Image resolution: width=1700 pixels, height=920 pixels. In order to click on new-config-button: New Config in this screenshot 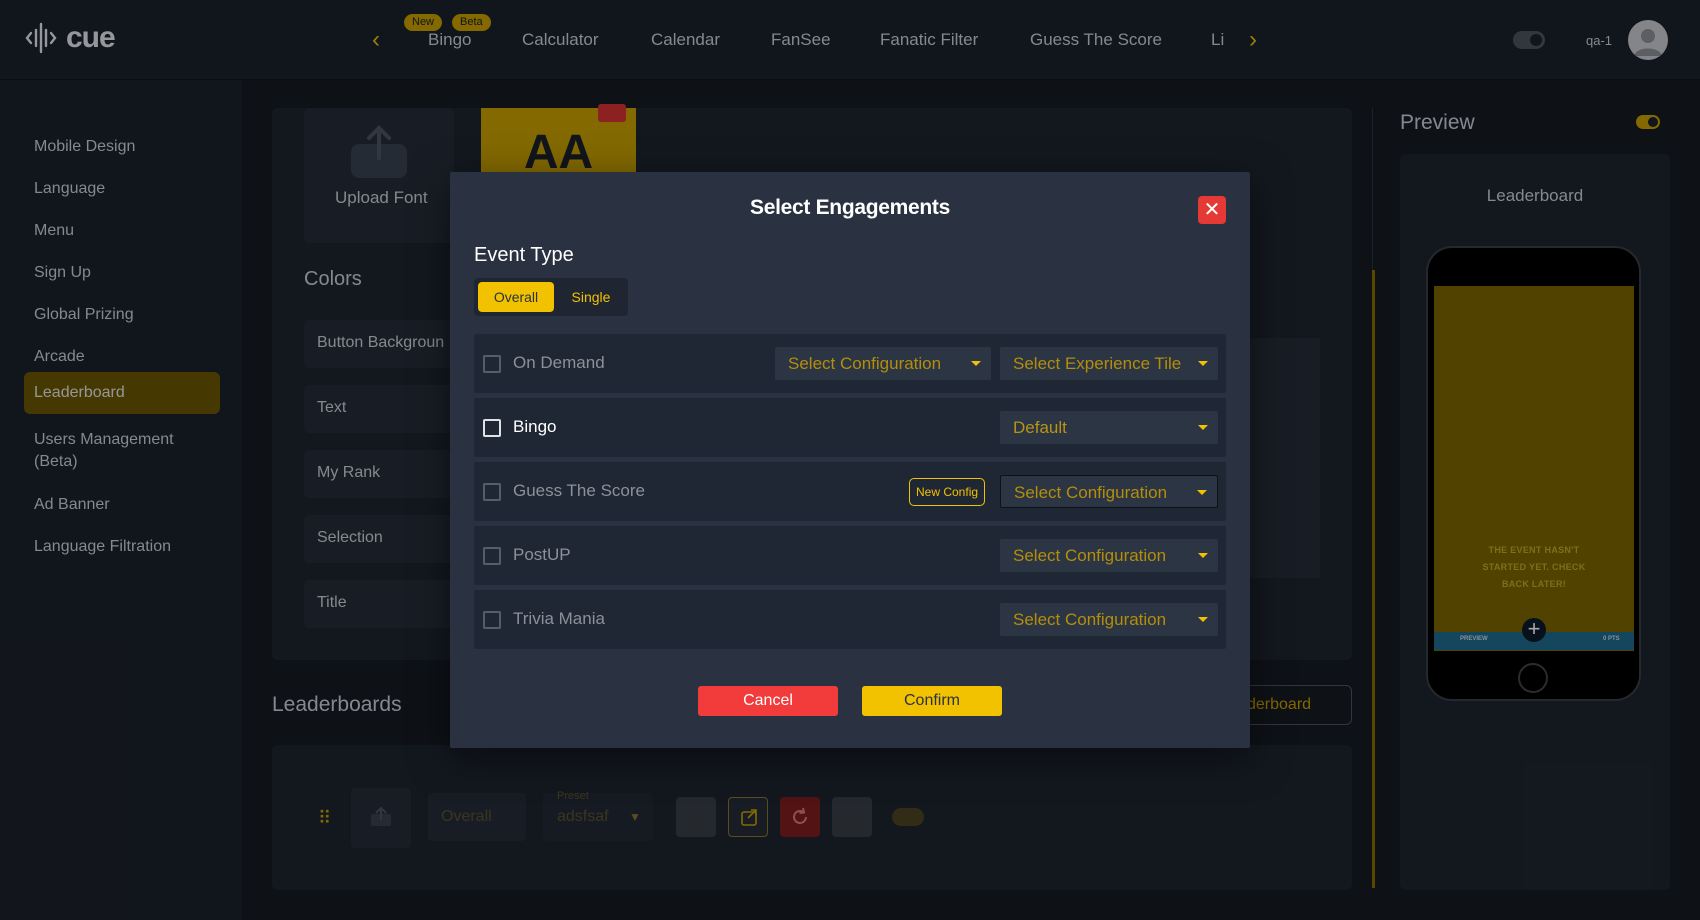, I will do `click(947, 492)`.